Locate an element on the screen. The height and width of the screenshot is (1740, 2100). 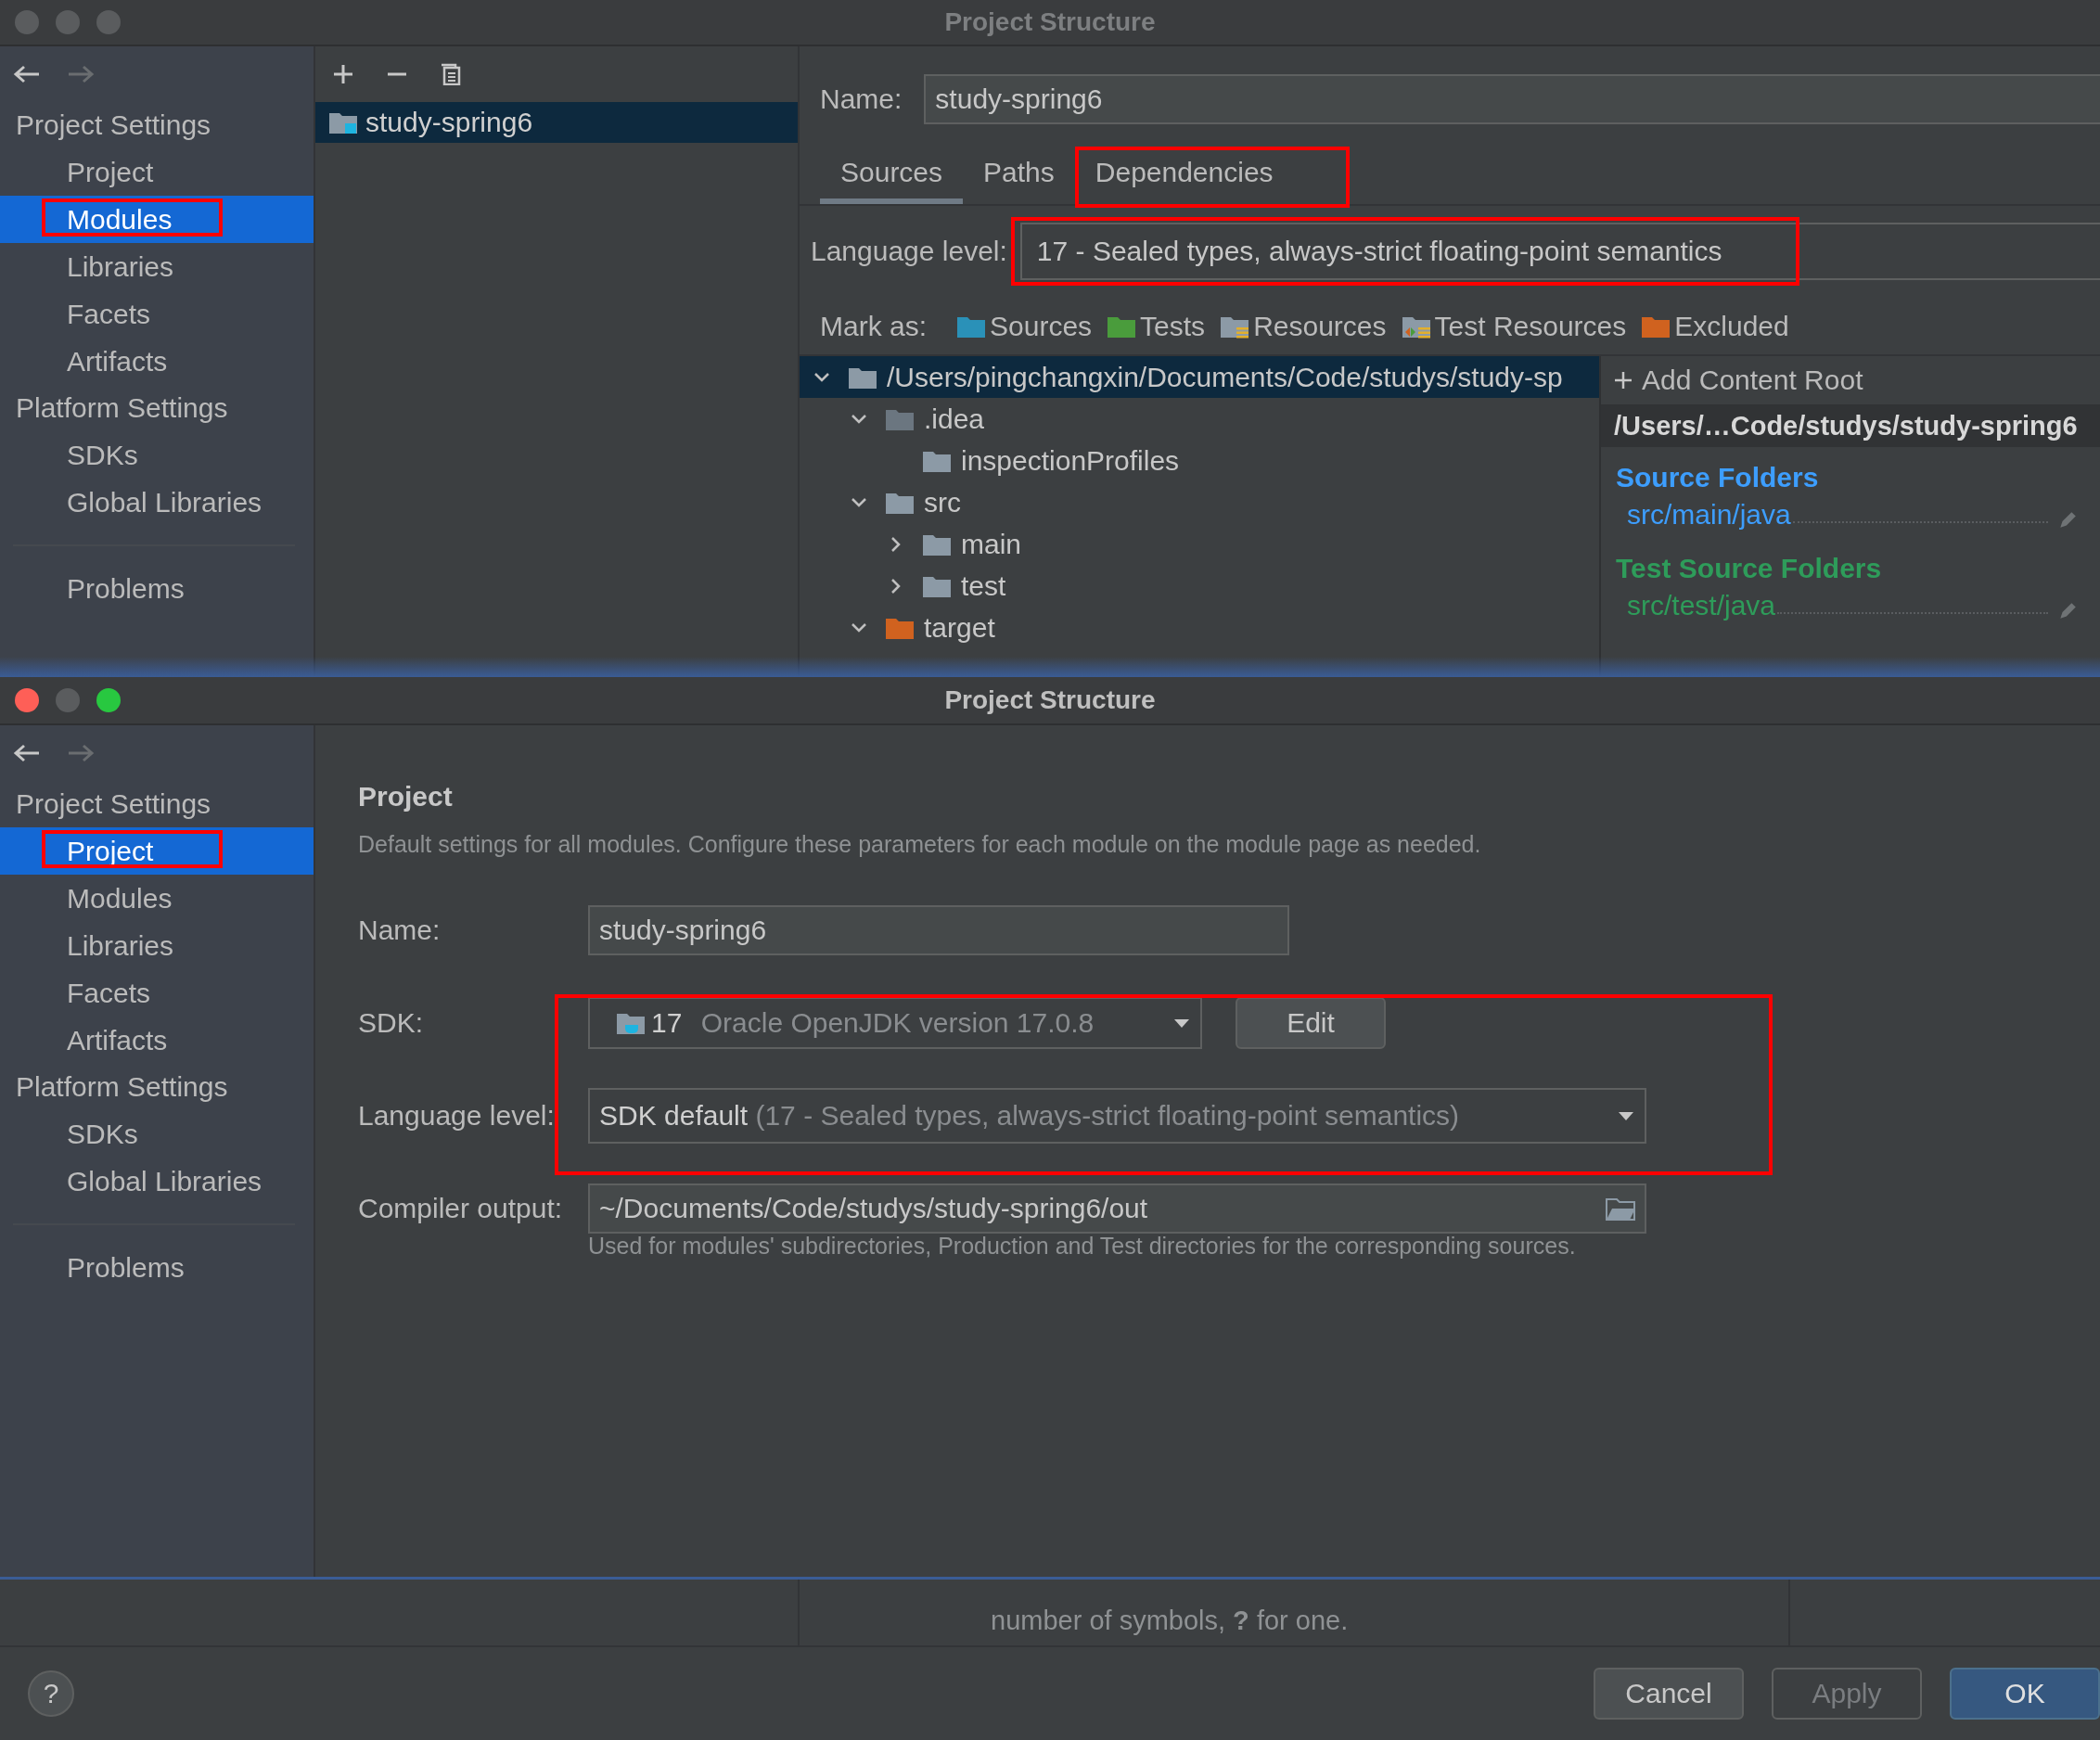
jdk-folder-icon is located at coordinates (631, 1023).